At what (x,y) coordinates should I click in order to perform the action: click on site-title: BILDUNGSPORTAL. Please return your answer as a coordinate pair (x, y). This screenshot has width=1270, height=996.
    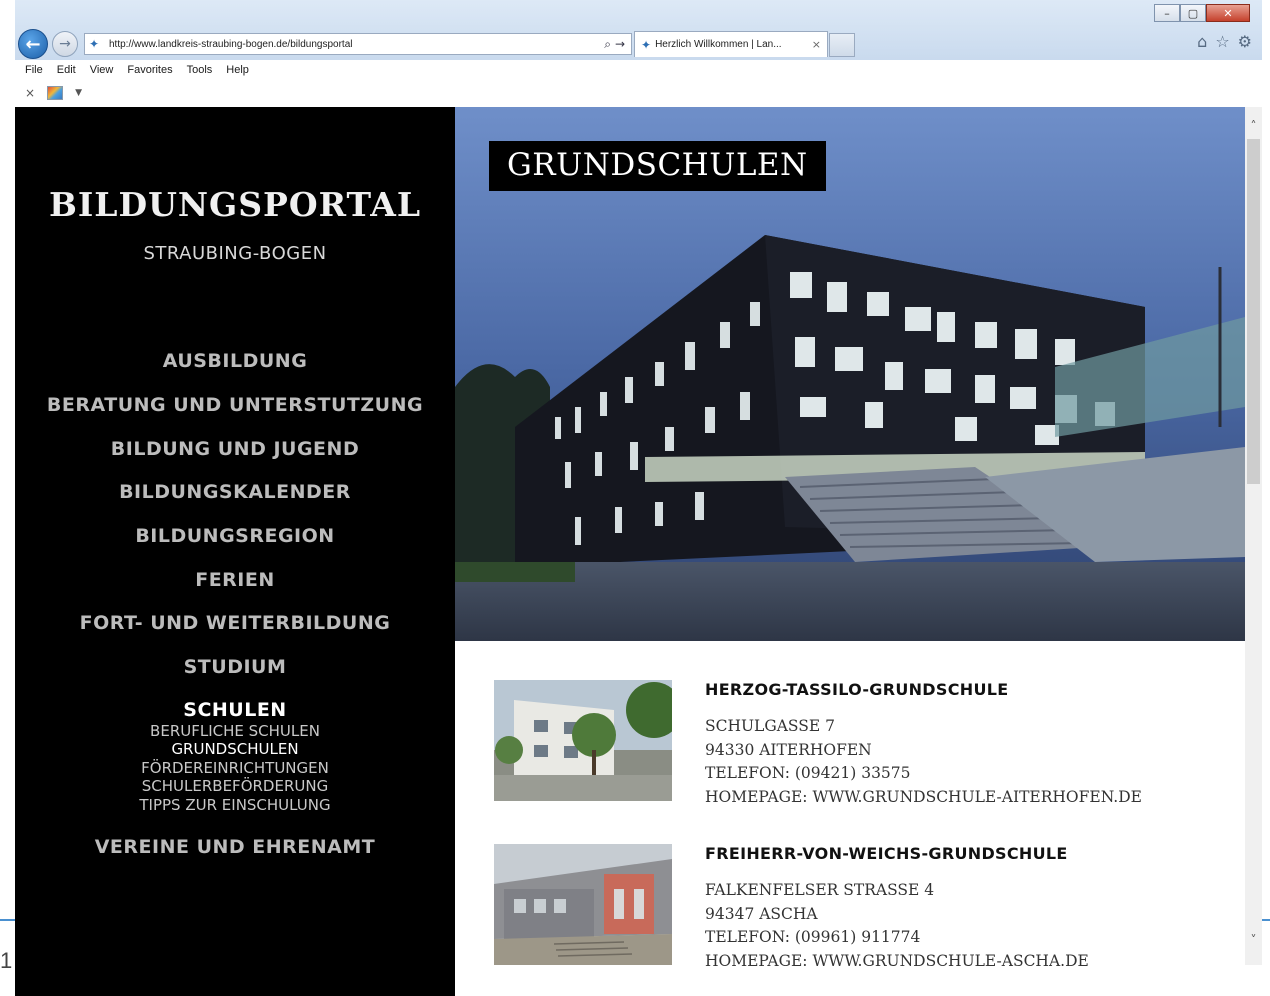
    Looking at the image, I should click on (235, 204).